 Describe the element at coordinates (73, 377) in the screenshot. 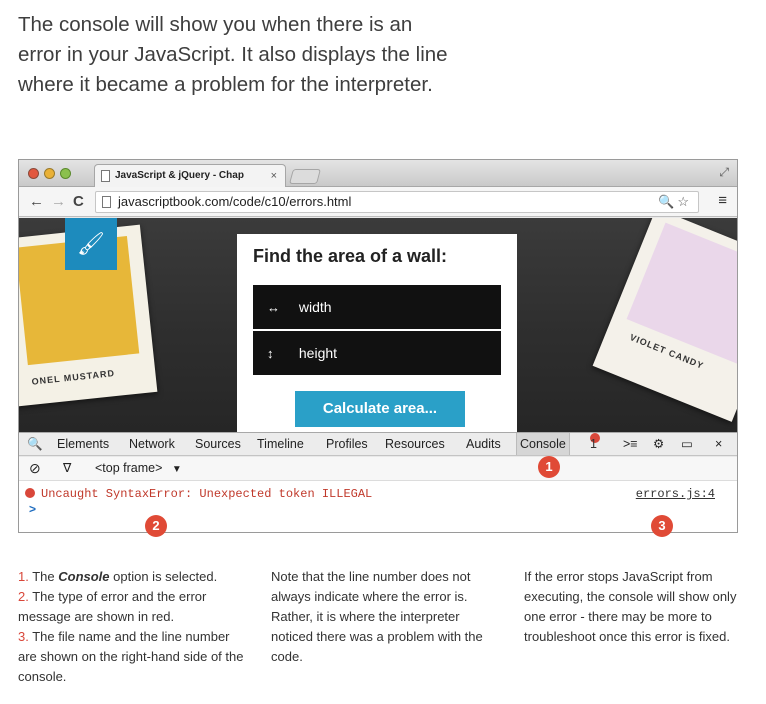

I see `mustard-label: ONEL MUSTARD` at that location.